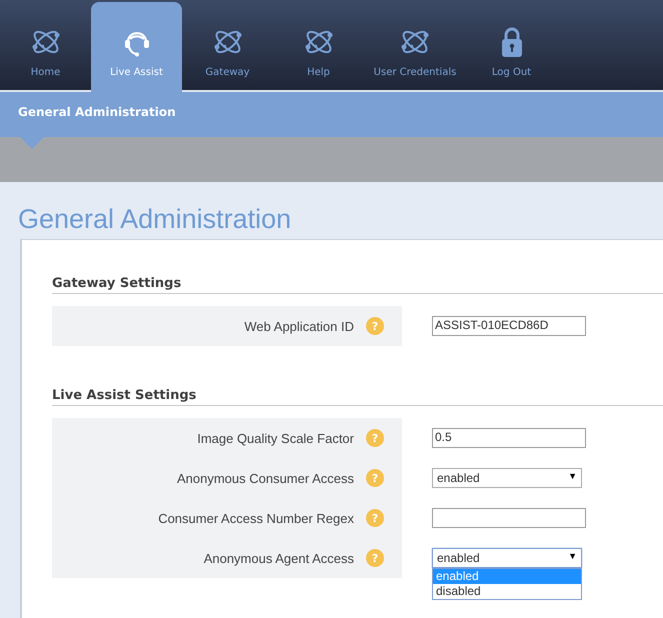 The height and width of the screenshot is (618, 663). What do you see at coordinates (45, 46) in the screenshot?
I see `nav-tab: Home` at bounding box center [45, 46].